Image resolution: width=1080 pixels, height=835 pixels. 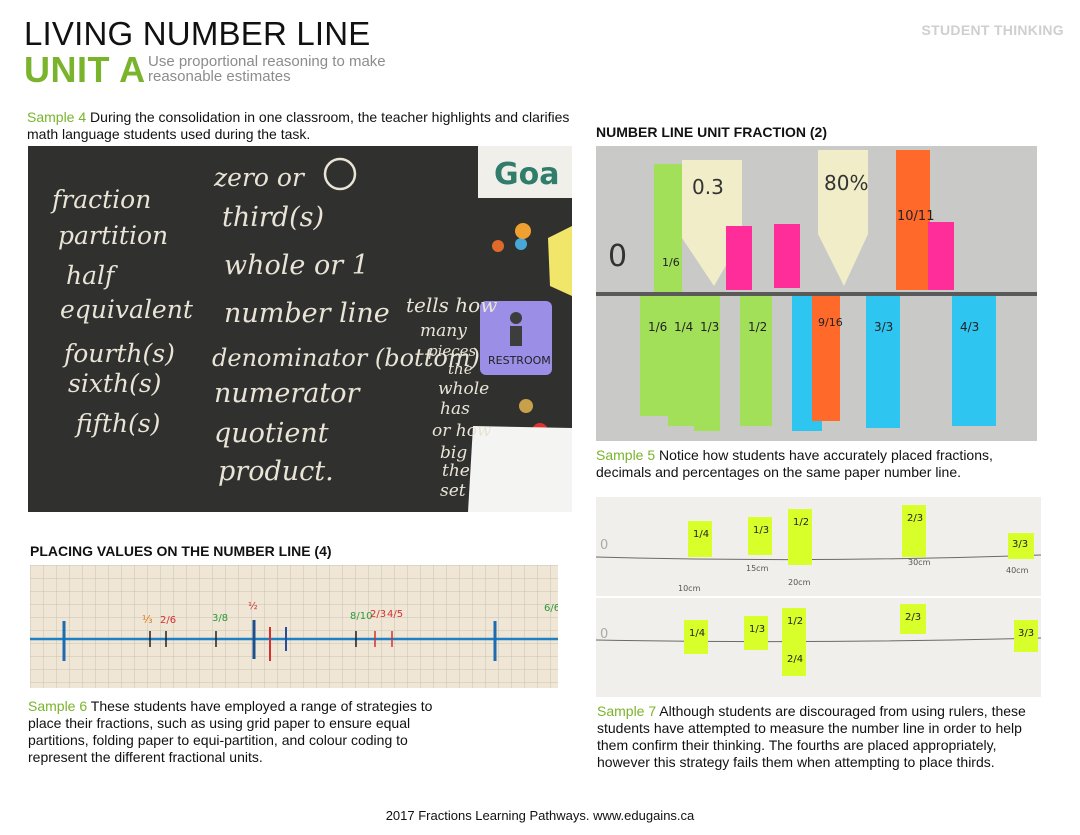 What do you see at coordinates (516, 336) in the screenshot?
I see `restroom-person-body` at bounding box center [516, 336].